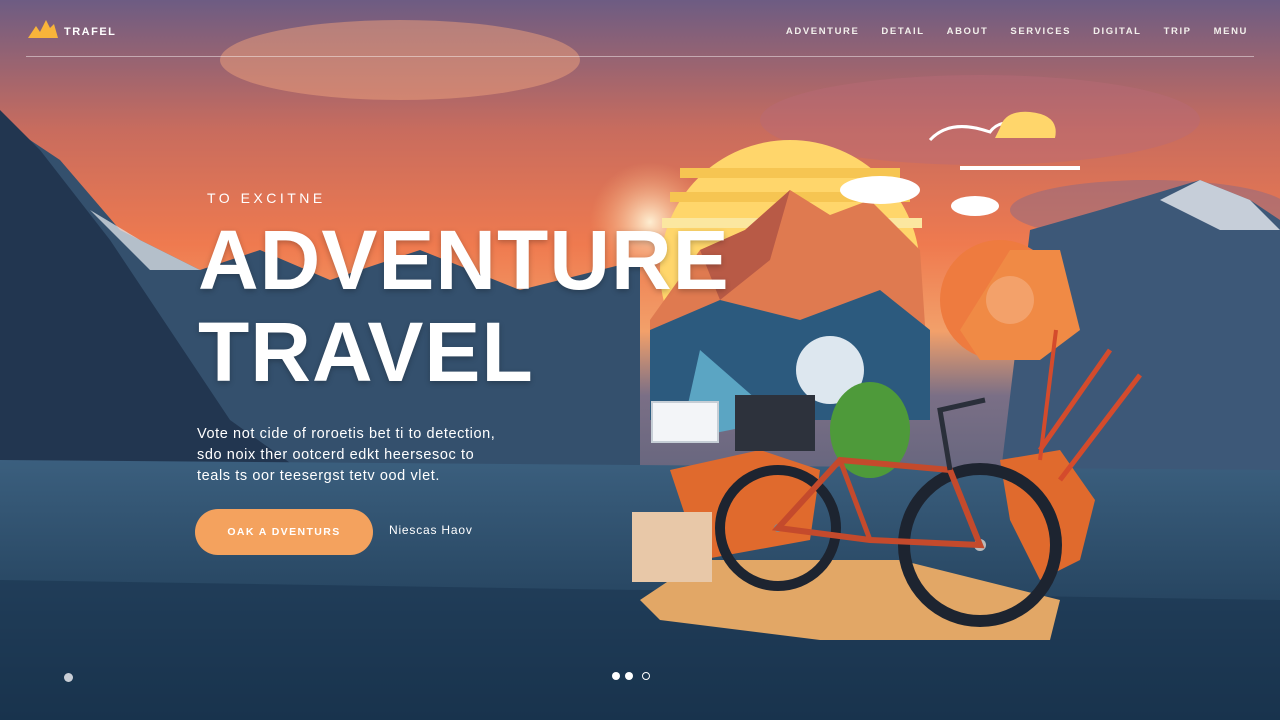  Describe the element at coordinates (1178, 31) in the screenshot. I see `nav-item-trip: TRIP` at that location.